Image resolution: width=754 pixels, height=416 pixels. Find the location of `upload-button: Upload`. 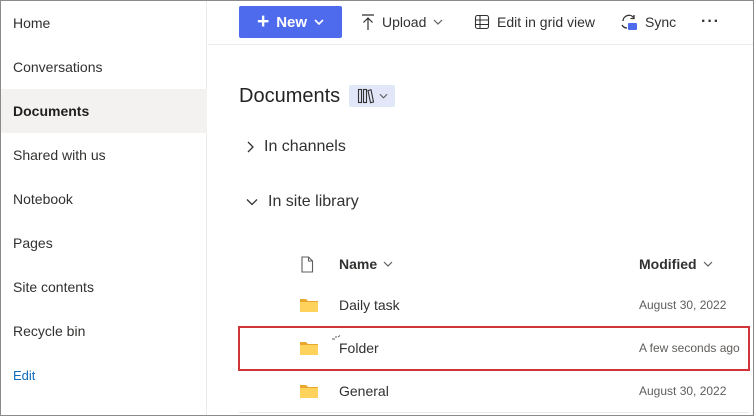

upload-button: Upload is located at coordinates (402, 22).